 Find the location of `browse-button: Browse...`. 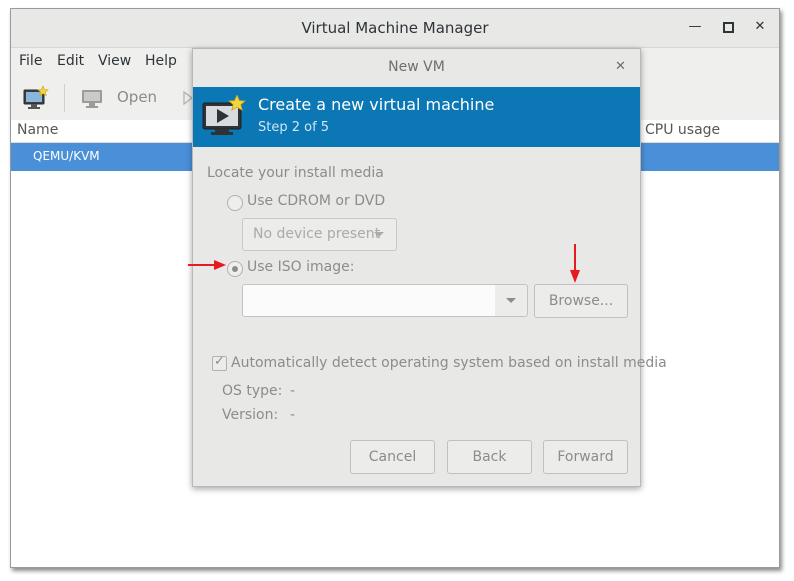

browse-button: Browse... is located at coordinates (581, 301).